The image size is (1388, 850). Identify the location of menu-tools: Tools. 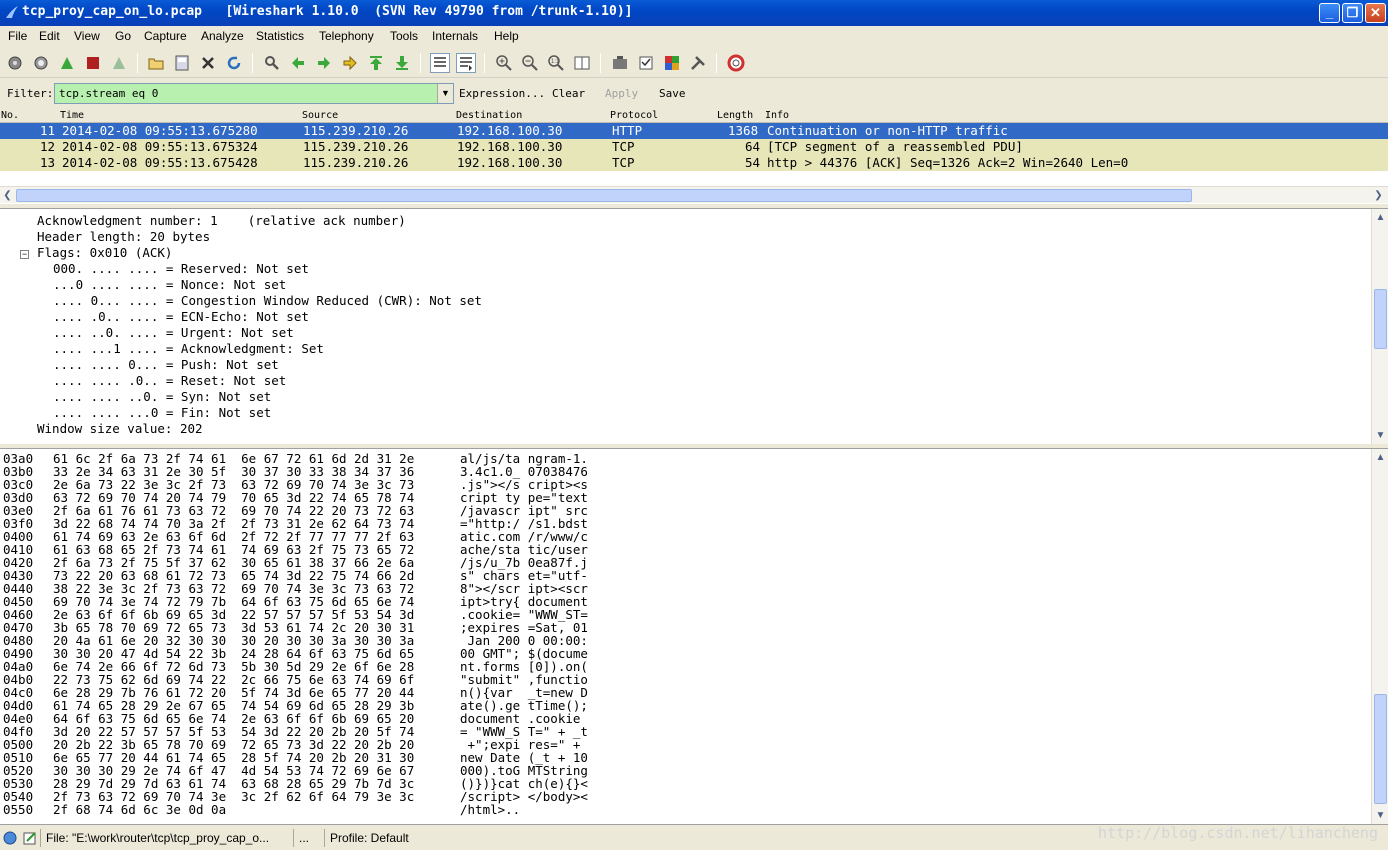
(404, 36).